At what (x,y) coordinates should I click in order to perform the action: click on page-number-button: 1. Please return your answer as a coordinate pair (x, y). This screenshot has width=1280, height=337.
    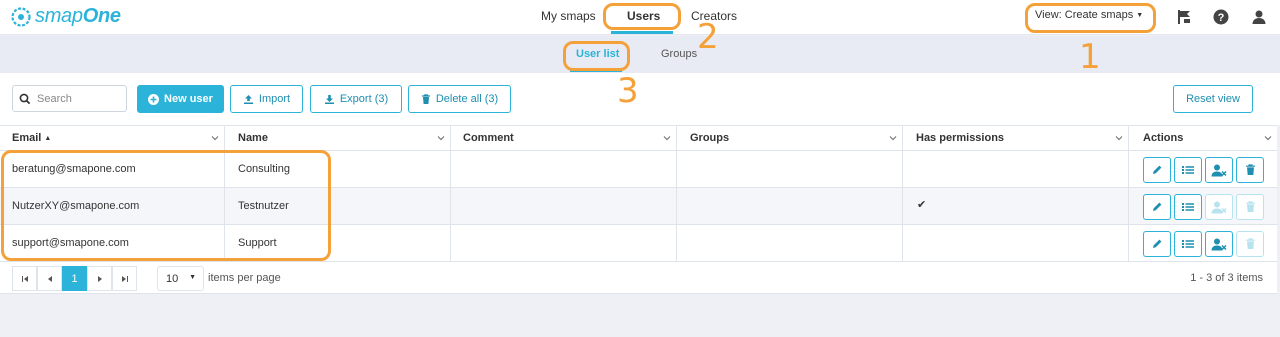
    Looking at the image, I should click on (74, 278).